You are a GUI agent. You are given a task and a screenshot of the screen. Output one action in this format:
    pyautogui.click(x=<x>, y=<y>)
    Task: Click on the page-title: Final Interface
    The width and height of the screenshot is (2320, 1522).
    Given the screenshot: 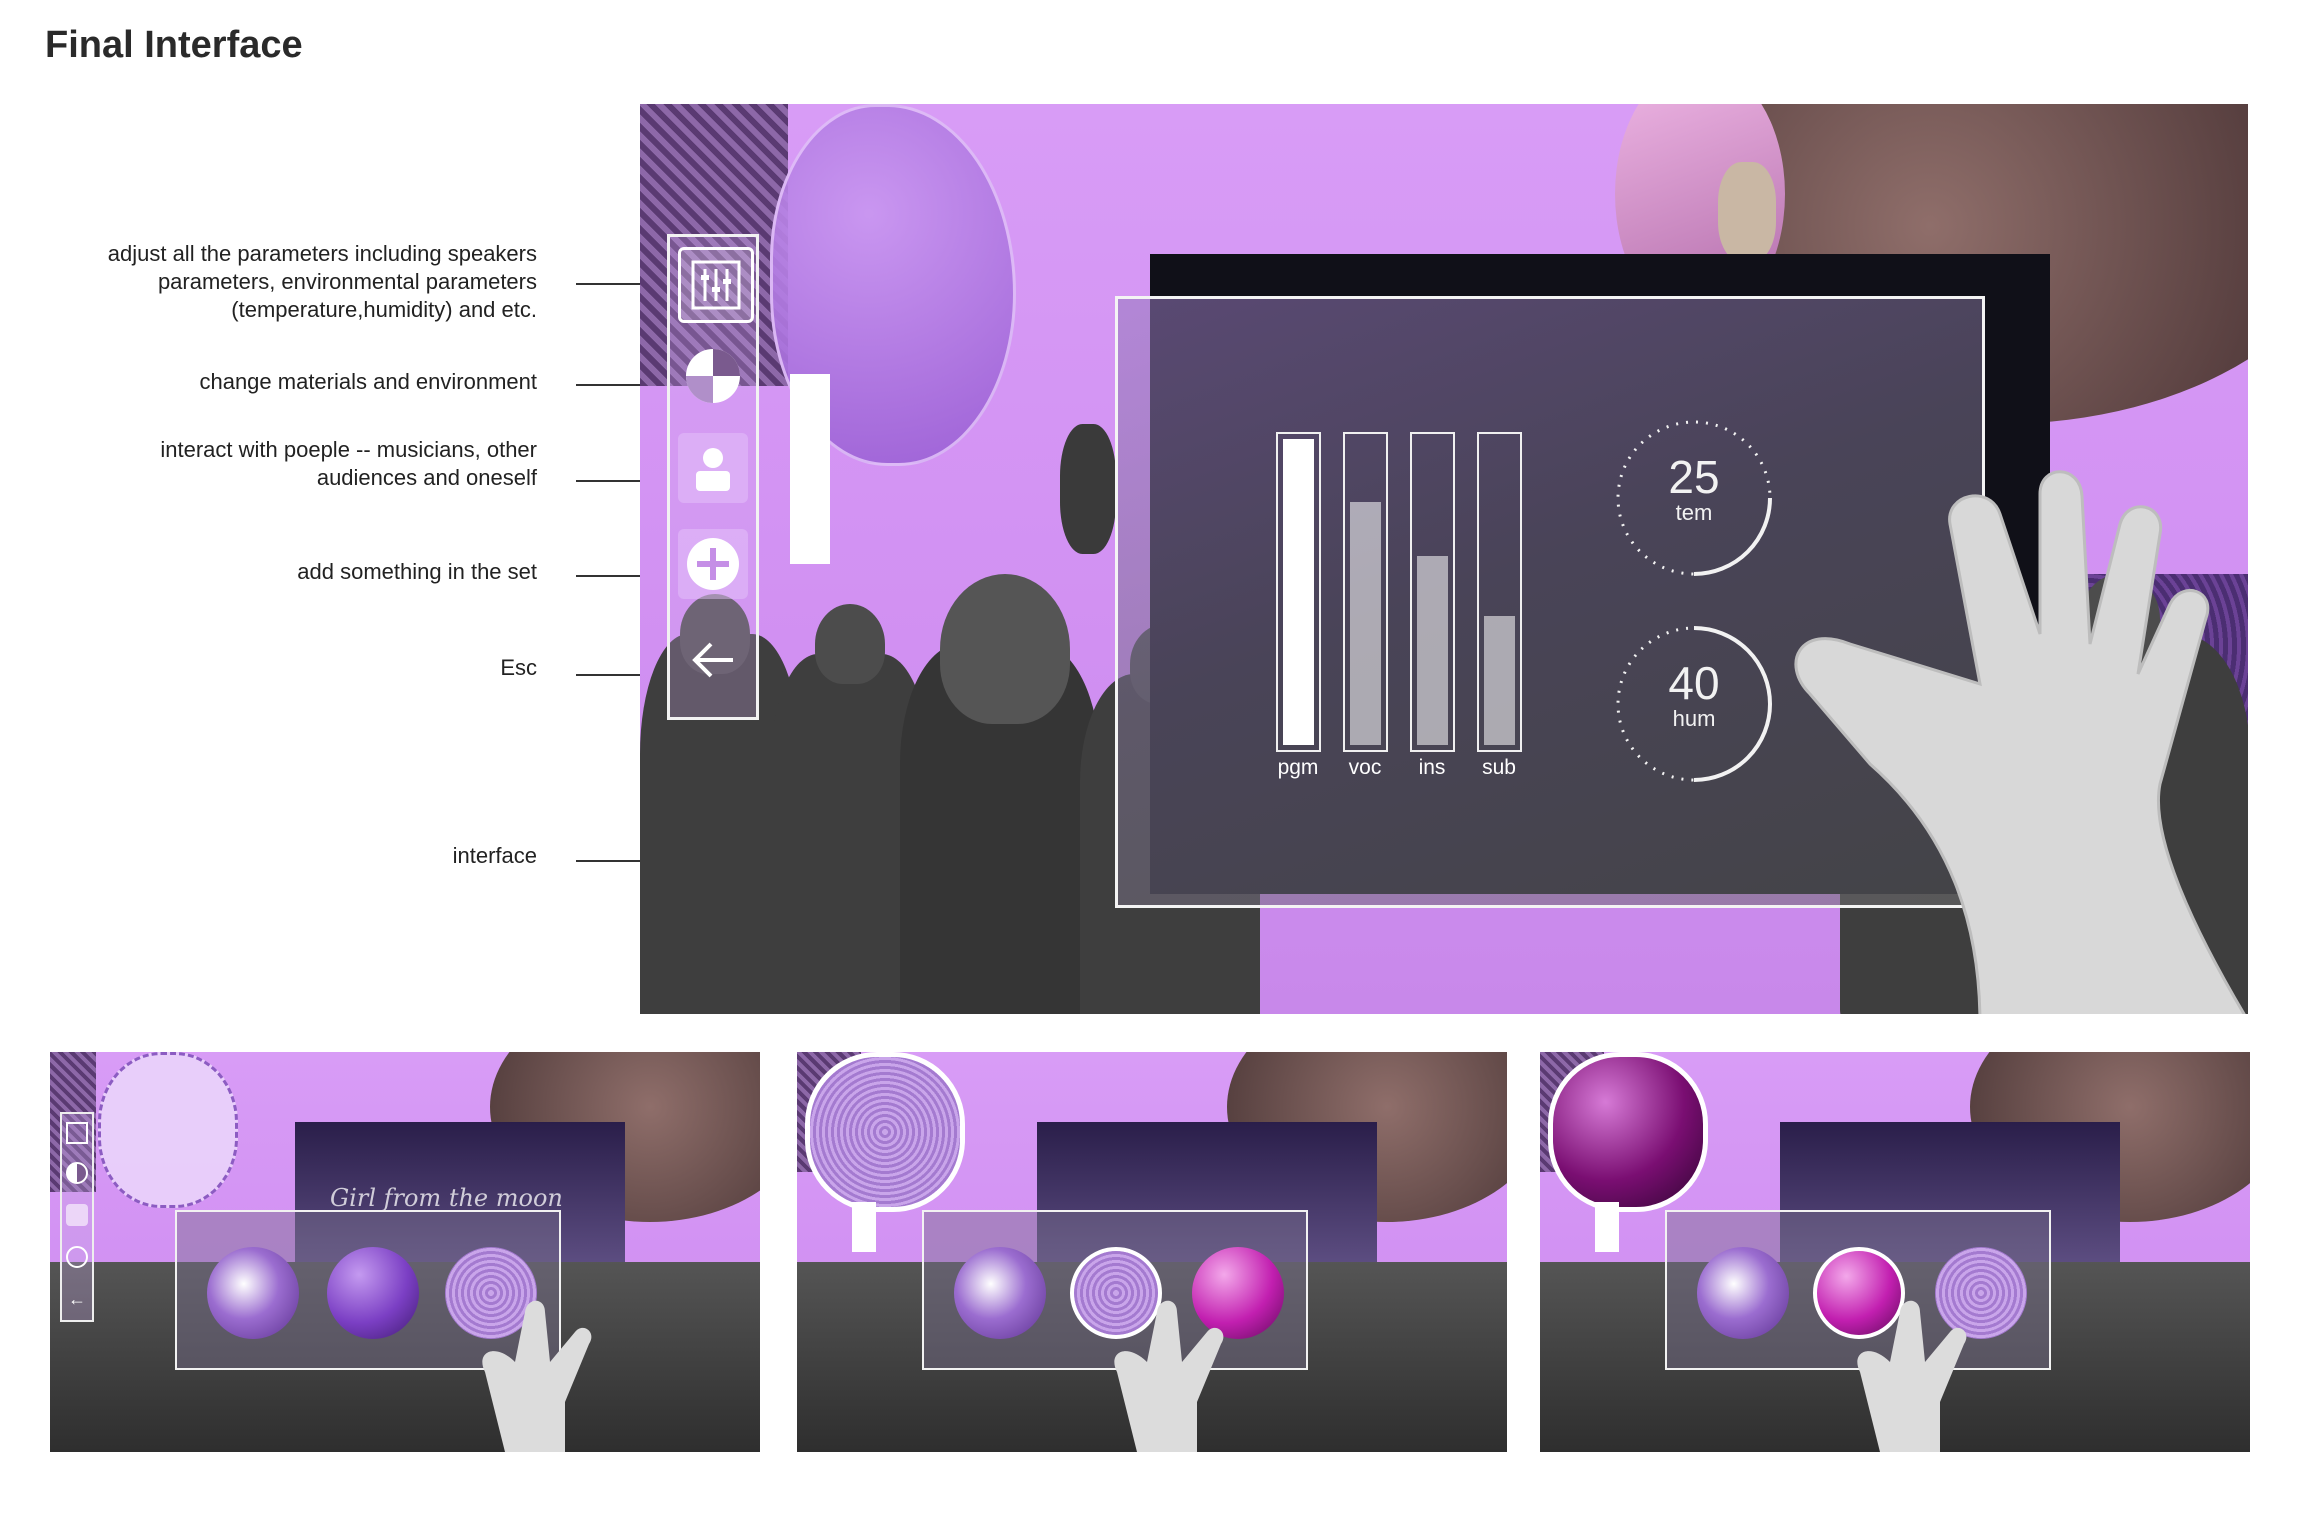 What is the action you would take?
    pyautogui.click(x=174, y=45)
    